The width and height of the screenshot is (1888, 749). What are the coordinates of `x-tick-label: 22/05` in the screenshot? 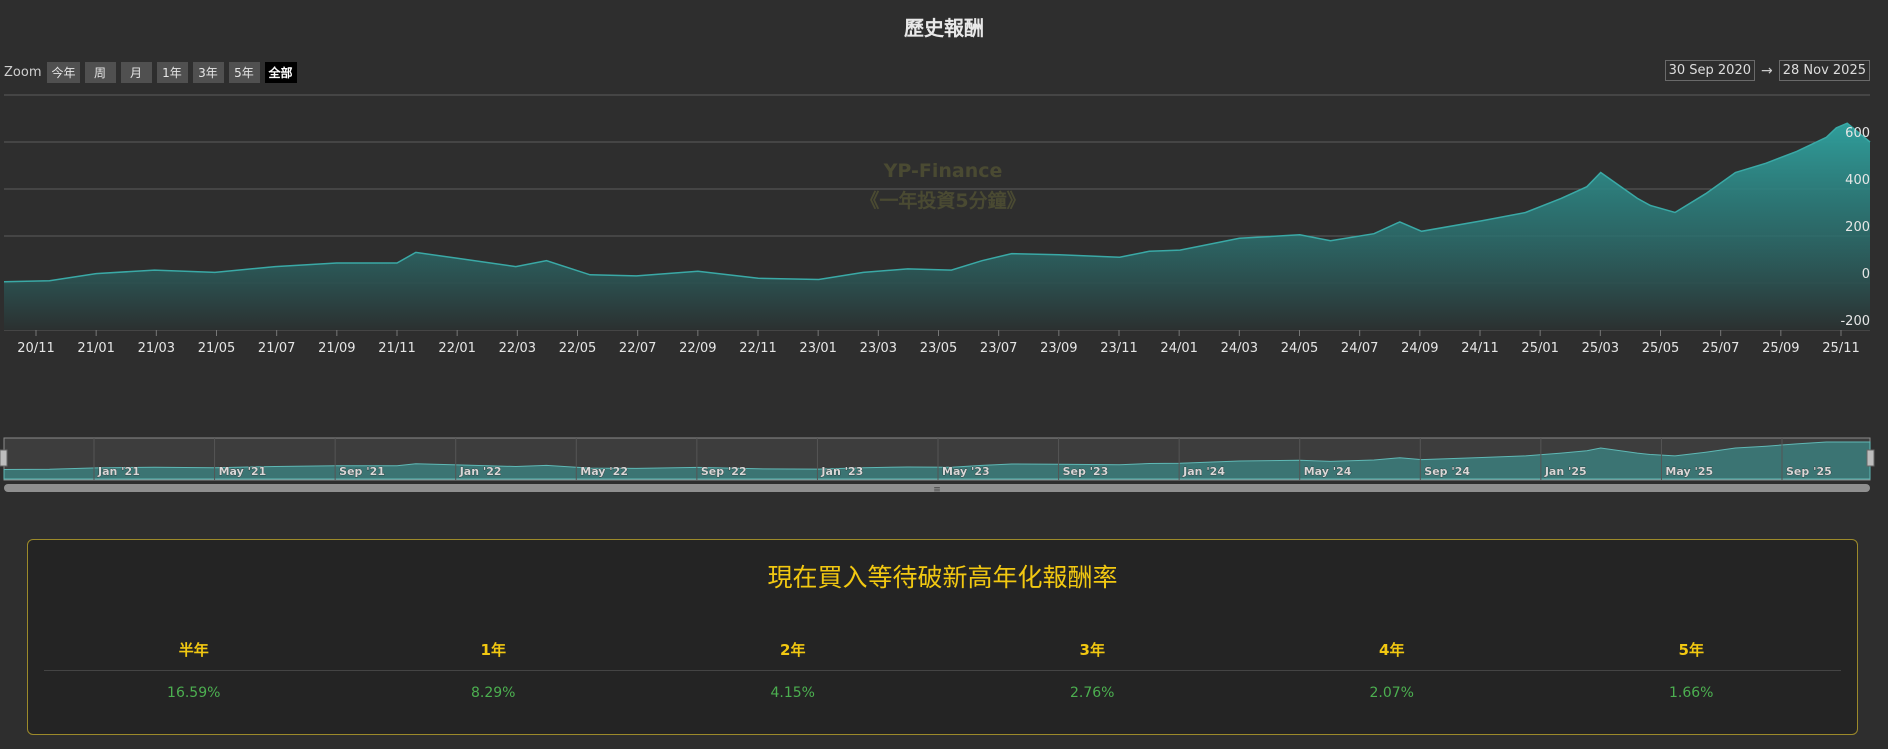 It's located at (577, 348).